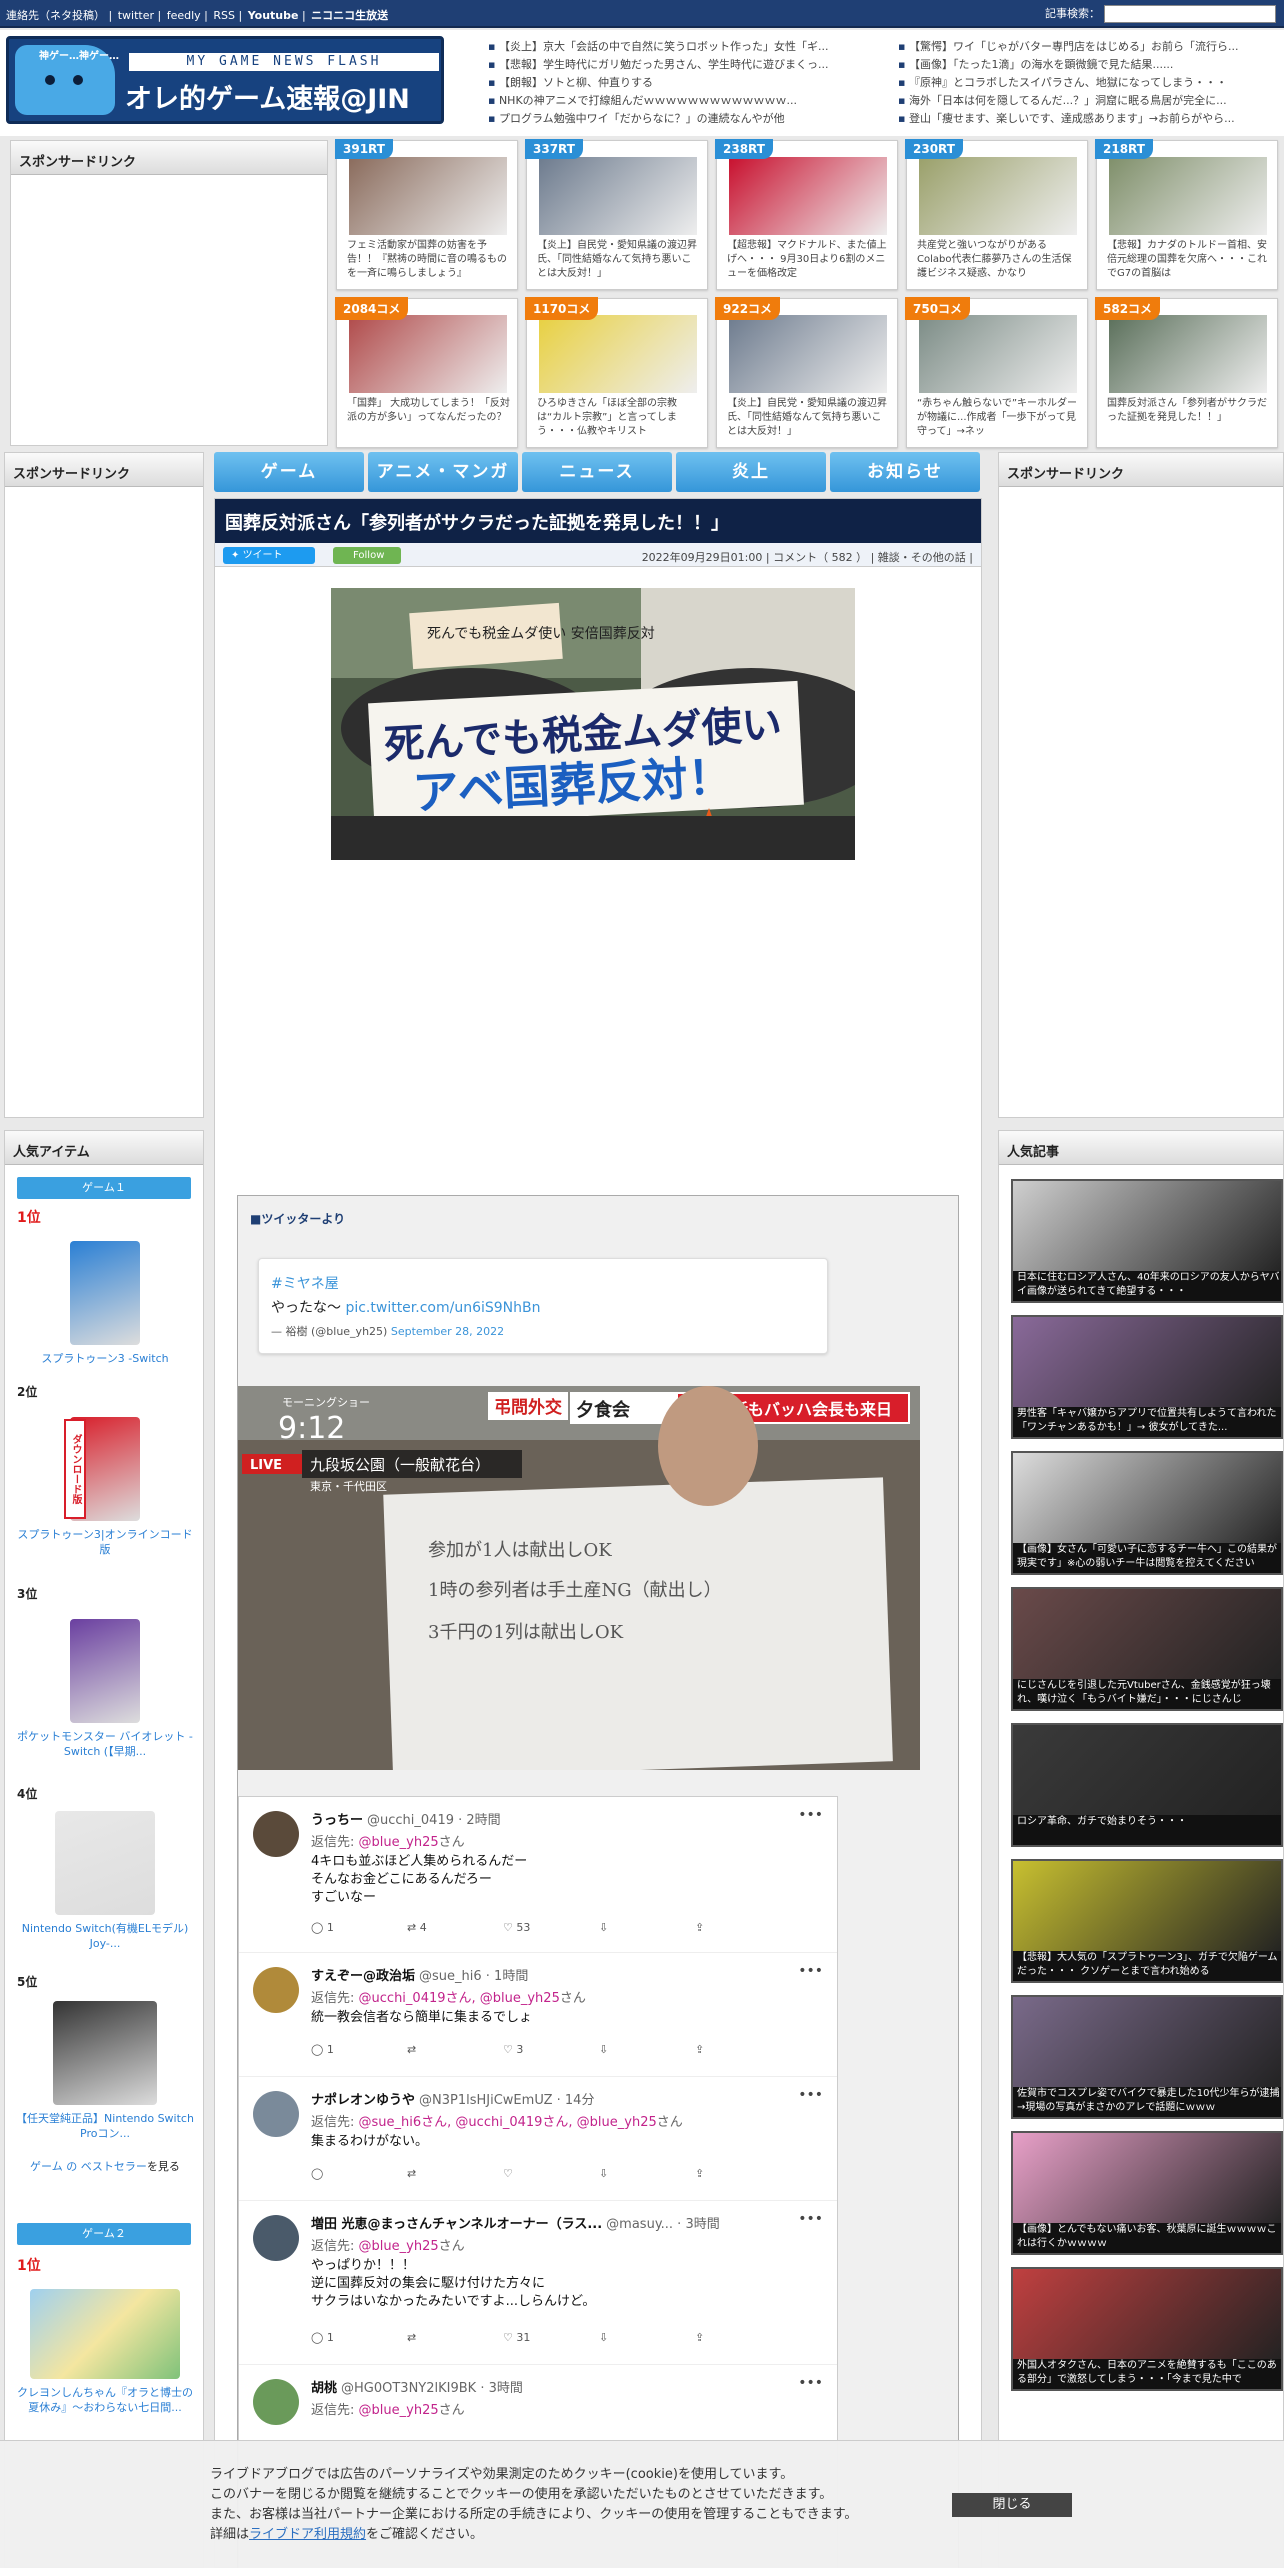 The width and height of the screenshot is (1284, 2568). Describe the element at coordinates (104, 2234) in the screenshot. I see `group-game2: ゲーム２` at that location.